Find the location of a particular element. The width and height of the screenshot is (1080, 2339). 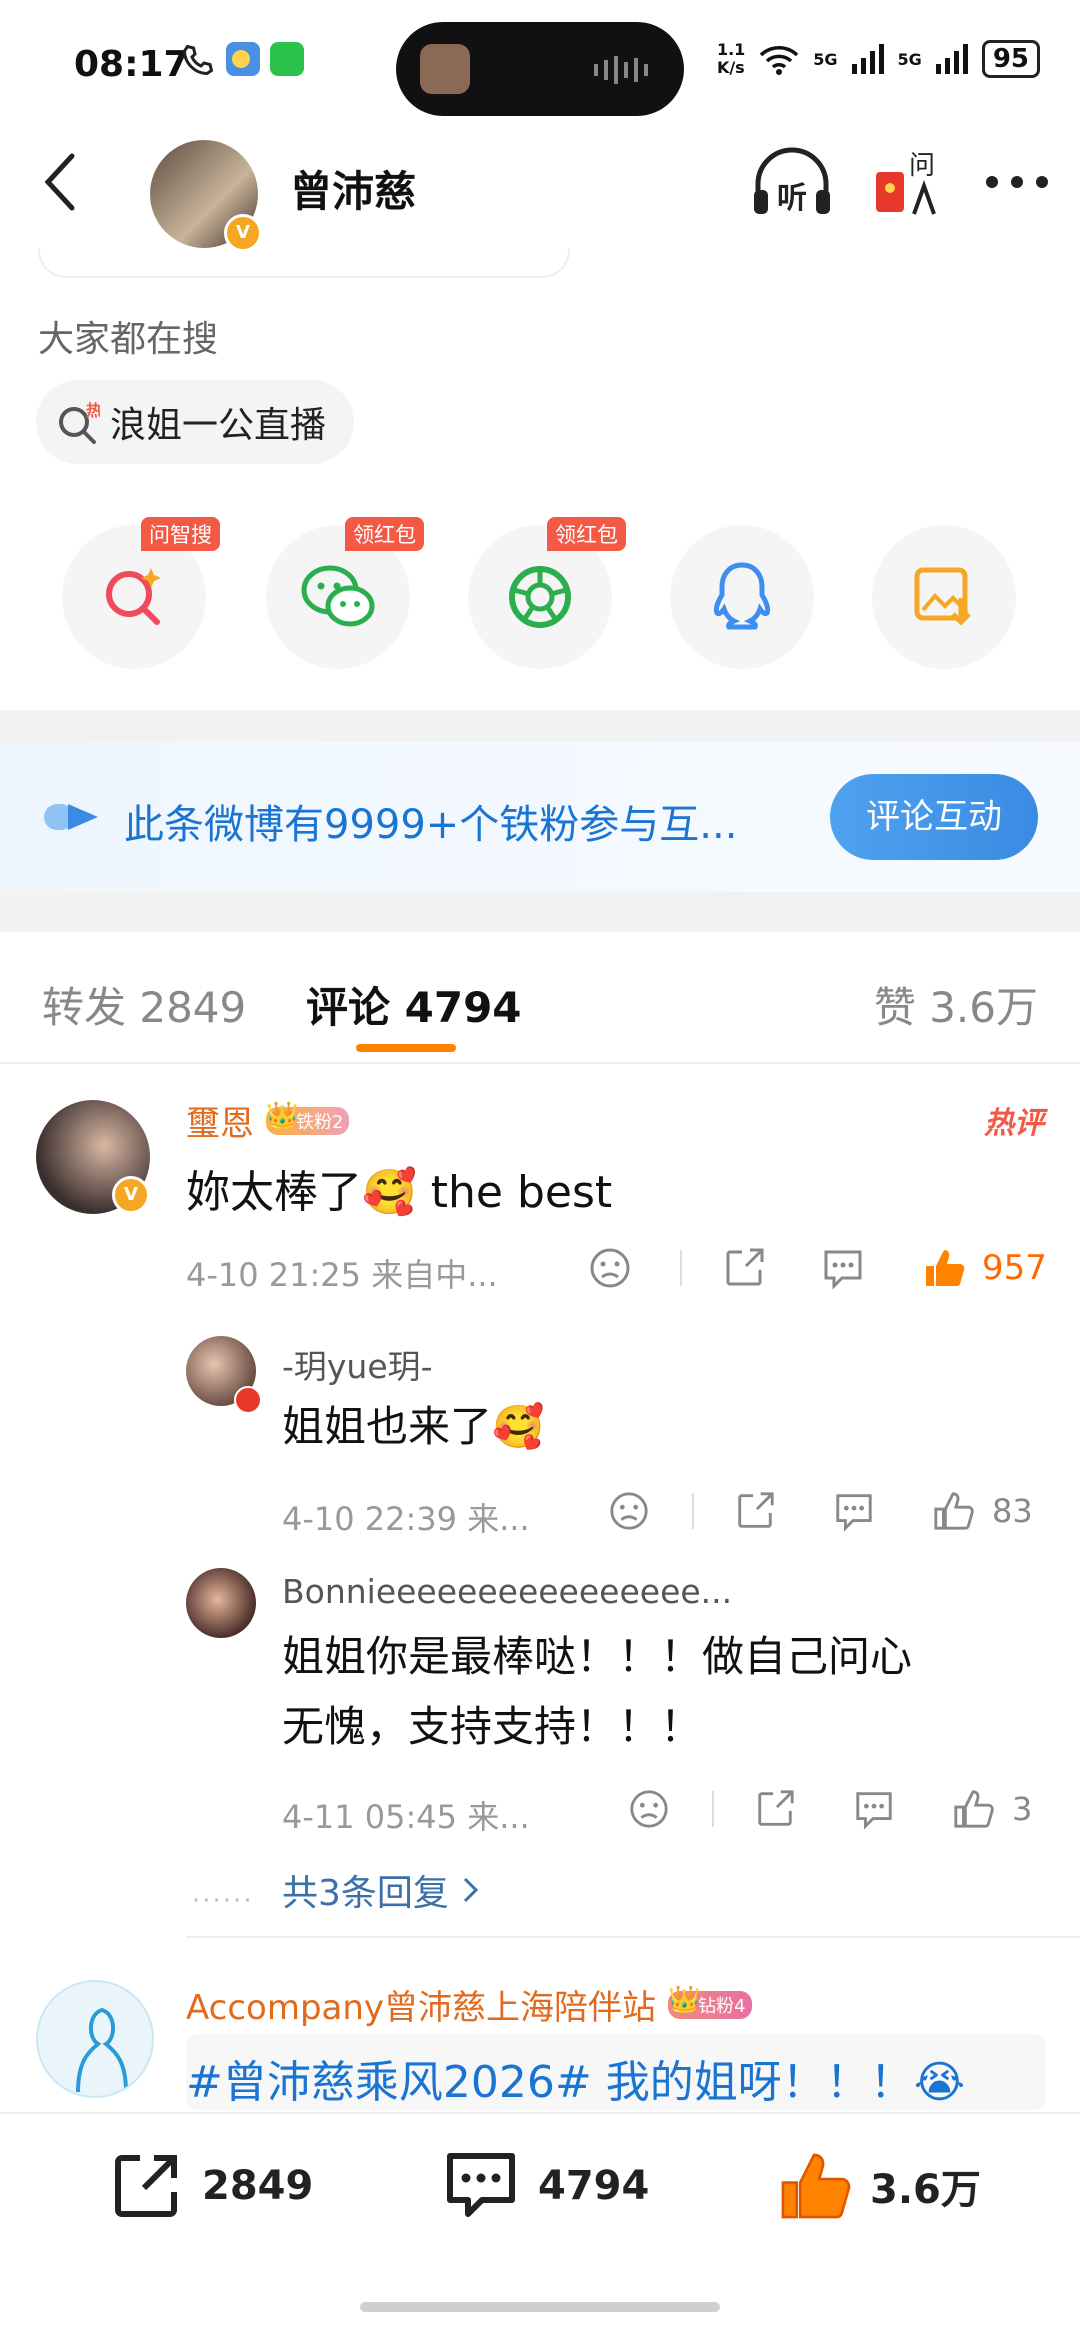

interaction-tabs: 转发 2849 评论 4794 赞 3.6万 is located at coordinates (540, 998).